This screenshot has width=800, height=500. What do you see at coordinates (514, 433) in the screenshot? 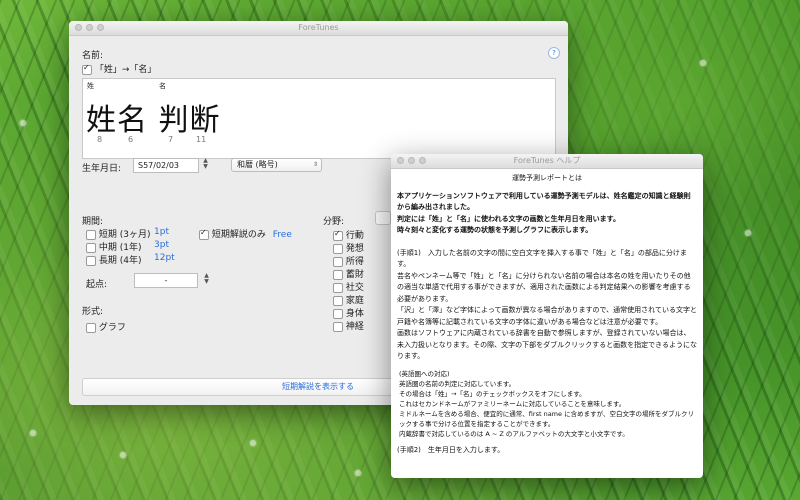
I see `help-paragraph: 内蔵辞書で対応しているのは A ~ Z のアルファベットの大文字と小文字です。` at bounding box center [514, 433].